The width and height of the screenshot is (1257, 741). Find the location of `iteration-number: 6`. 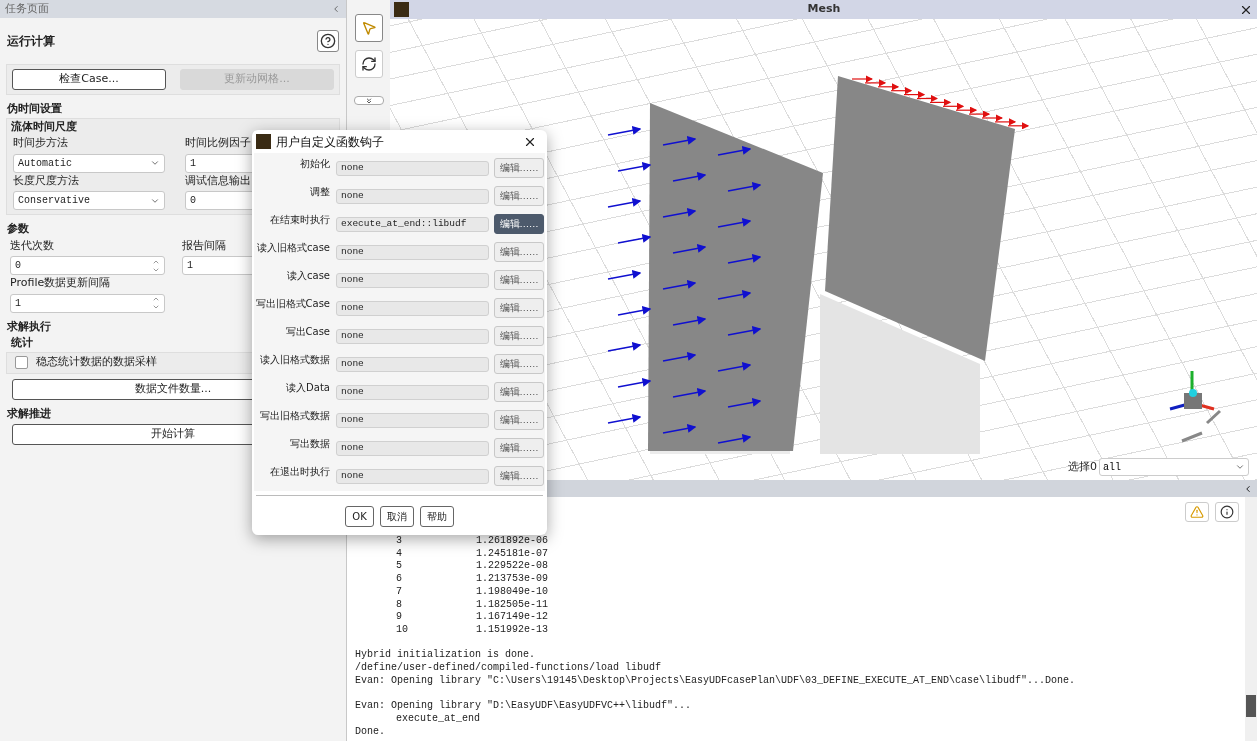

iteration-number: 6 is located at coordinates (399, 579).